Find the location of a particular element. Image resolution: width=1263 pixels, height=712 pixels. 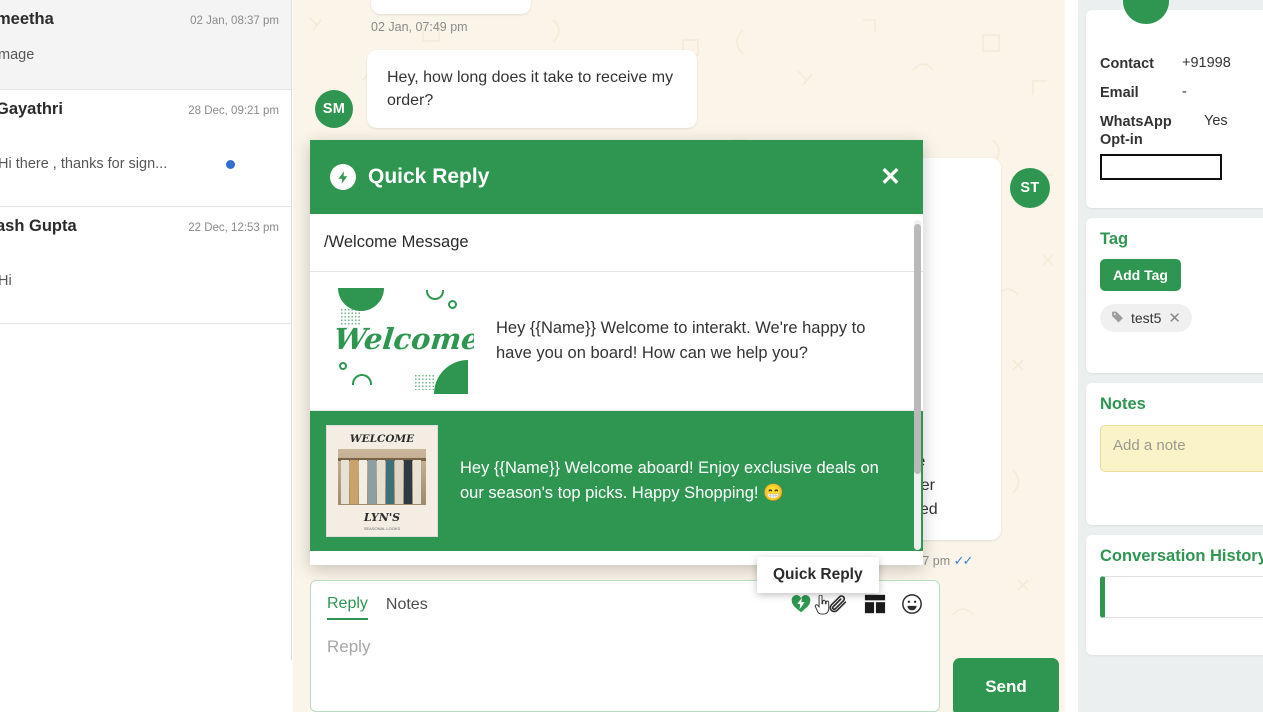

chat-item-footer: Hi is located at coordinates (139, 281).